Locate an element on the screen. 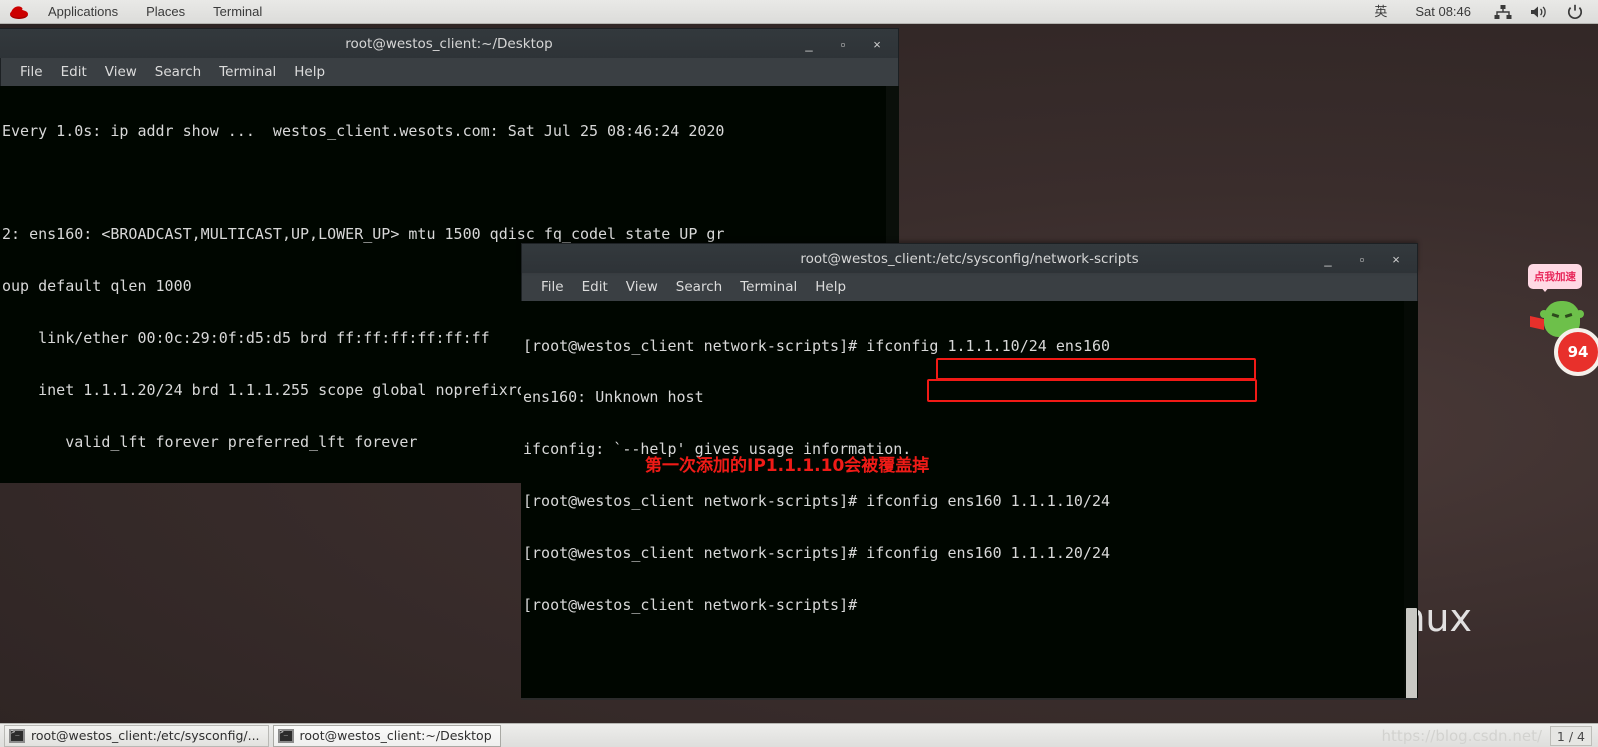 This screenshot has width=1598, height=747. terminal-line: [root@westos_client network-scripts]# is located at coordinates (695, 605).